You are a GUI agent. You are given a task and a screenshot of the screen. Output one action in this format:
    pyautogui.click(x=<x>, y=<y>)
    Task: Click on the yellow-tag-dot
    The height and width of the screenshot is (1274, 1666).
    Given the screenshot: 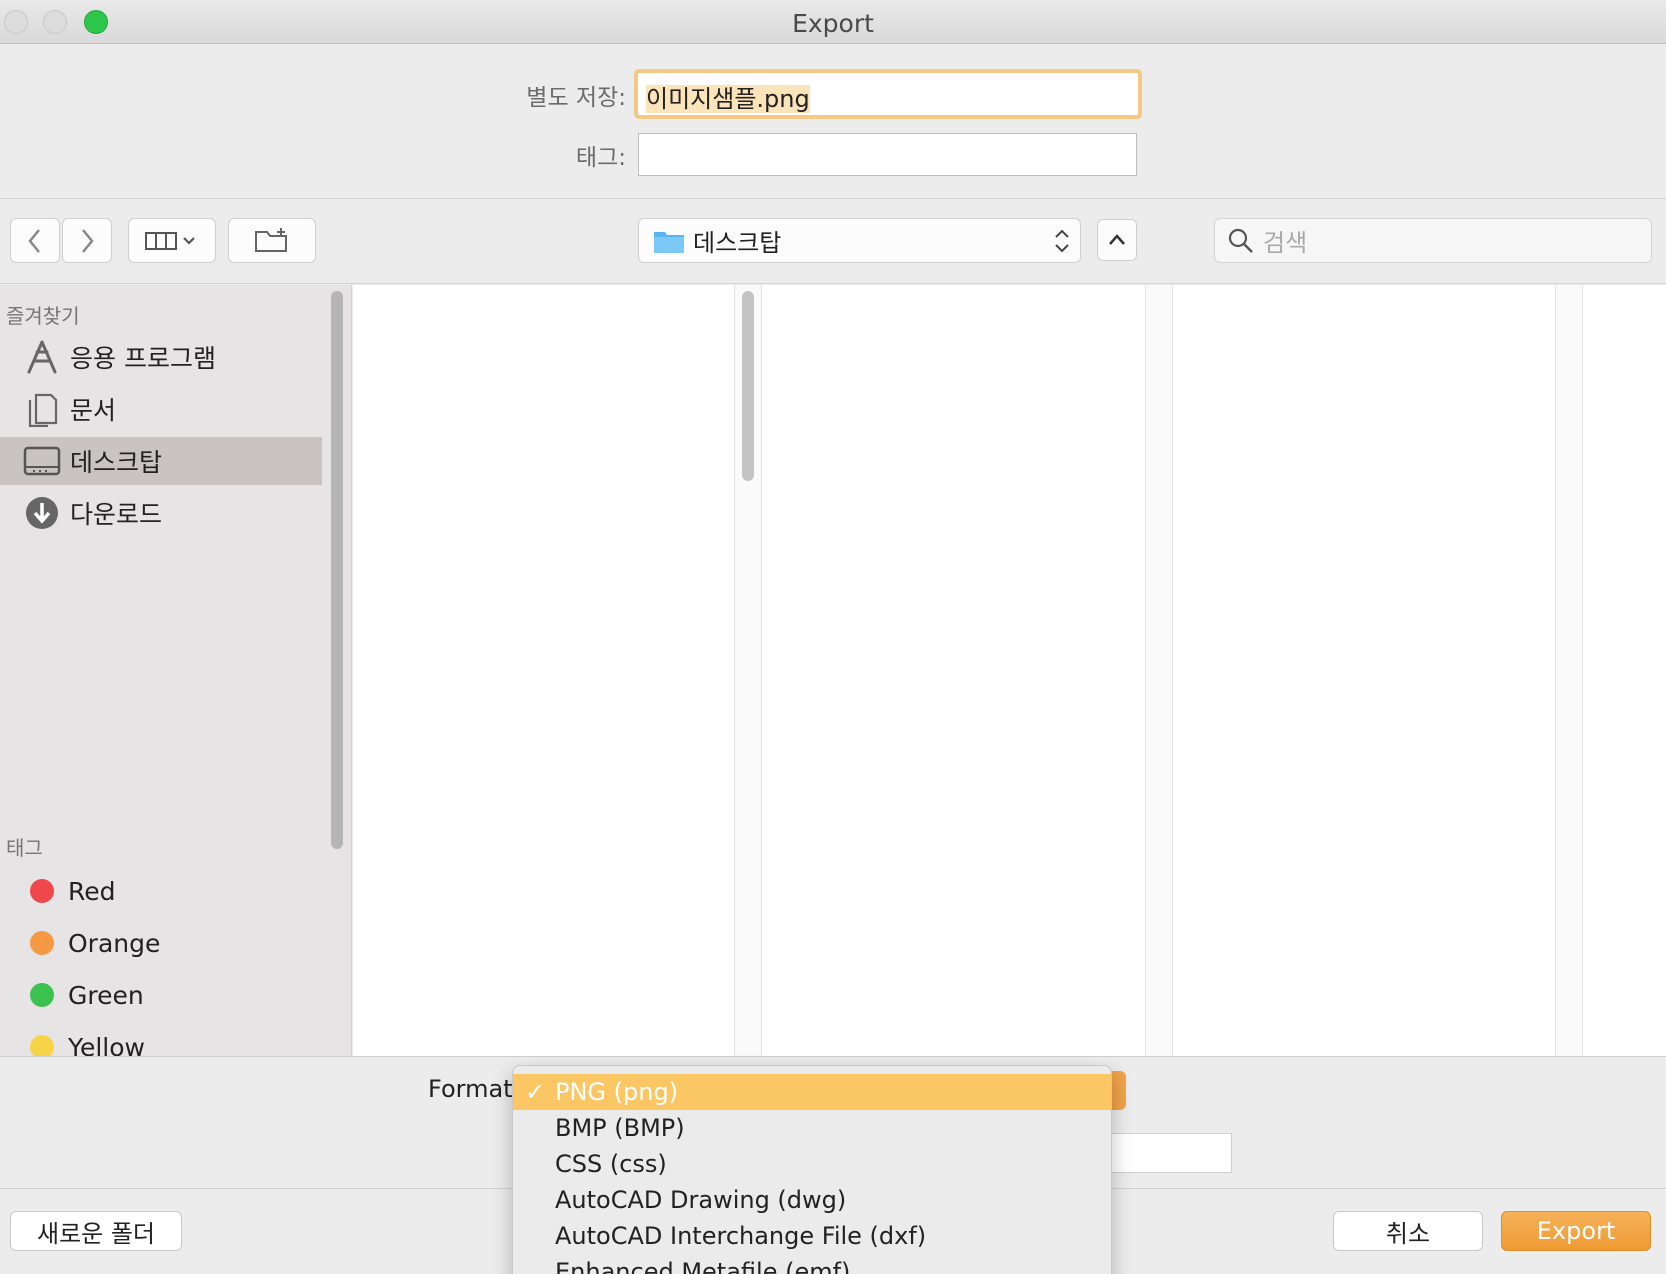 What is the action you would take?
    pyautogui.click(x=42, y=1045)
    